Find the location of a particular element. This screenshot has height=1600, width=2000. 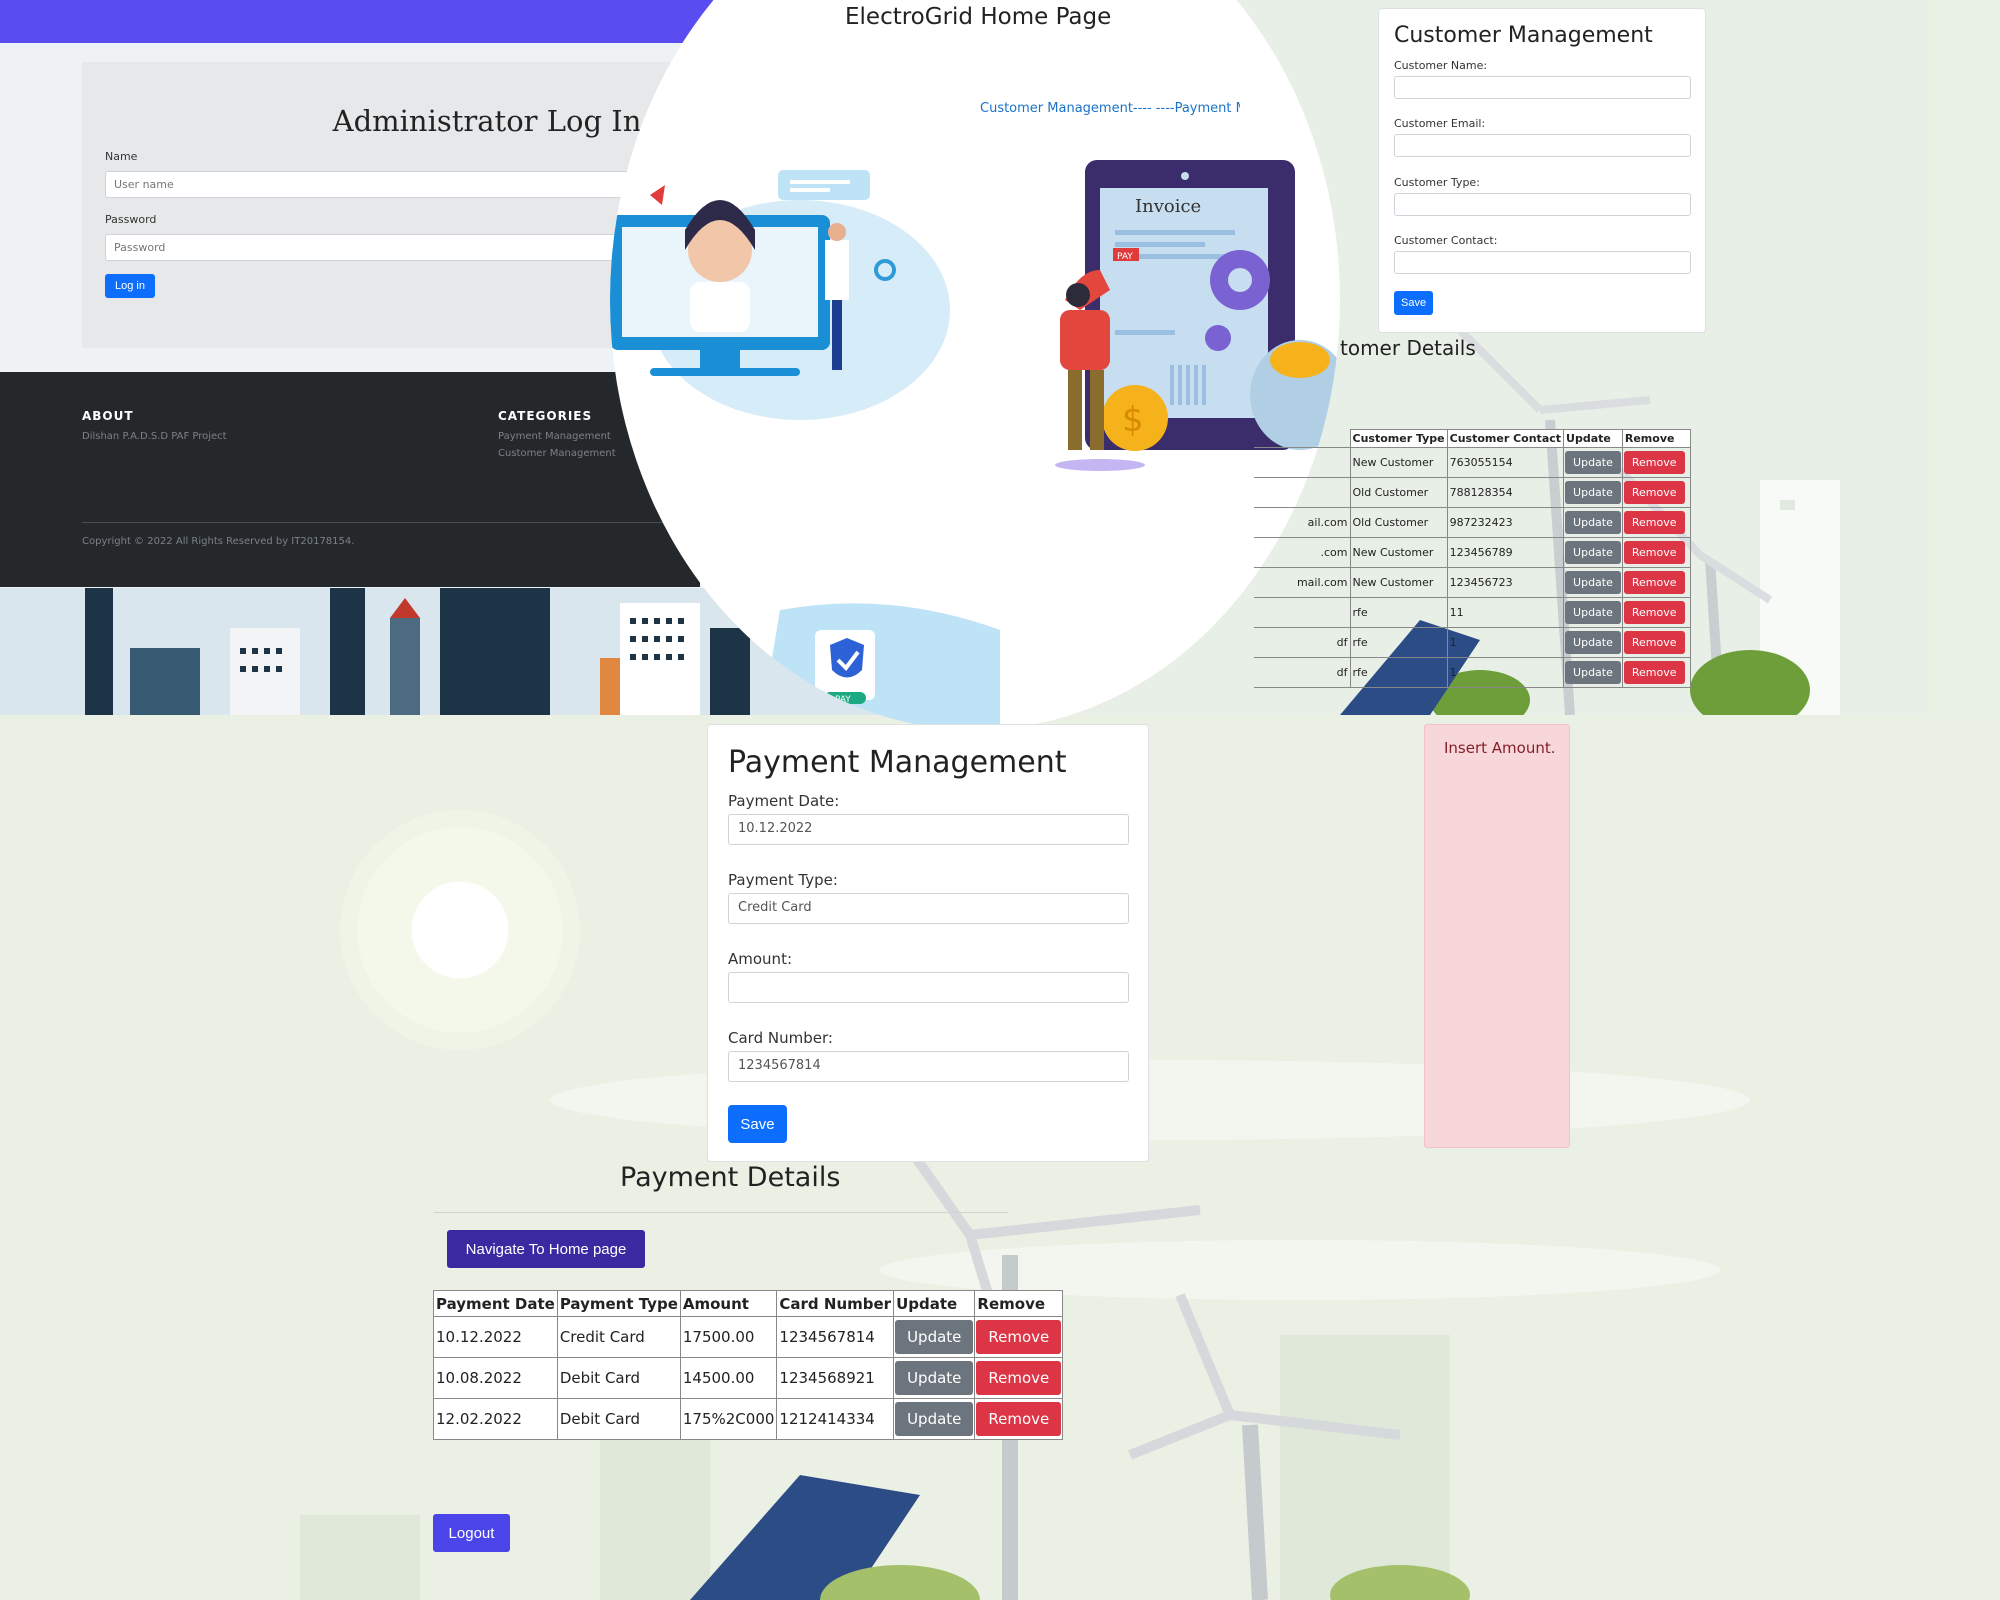

payment-details-divider is located at coordinates (721, 1212).